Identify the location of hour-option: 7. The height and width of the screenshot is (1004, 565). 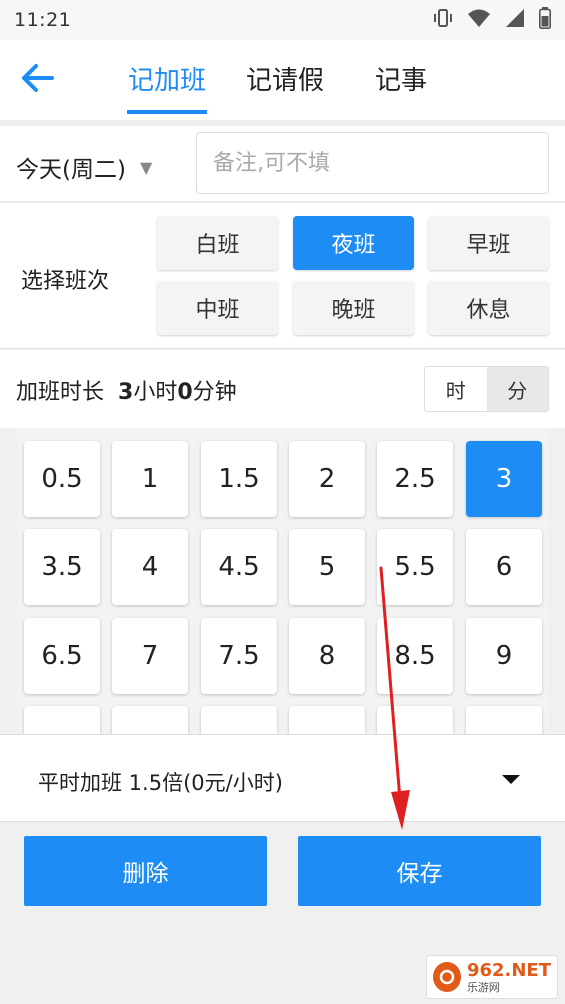
(150, 656).